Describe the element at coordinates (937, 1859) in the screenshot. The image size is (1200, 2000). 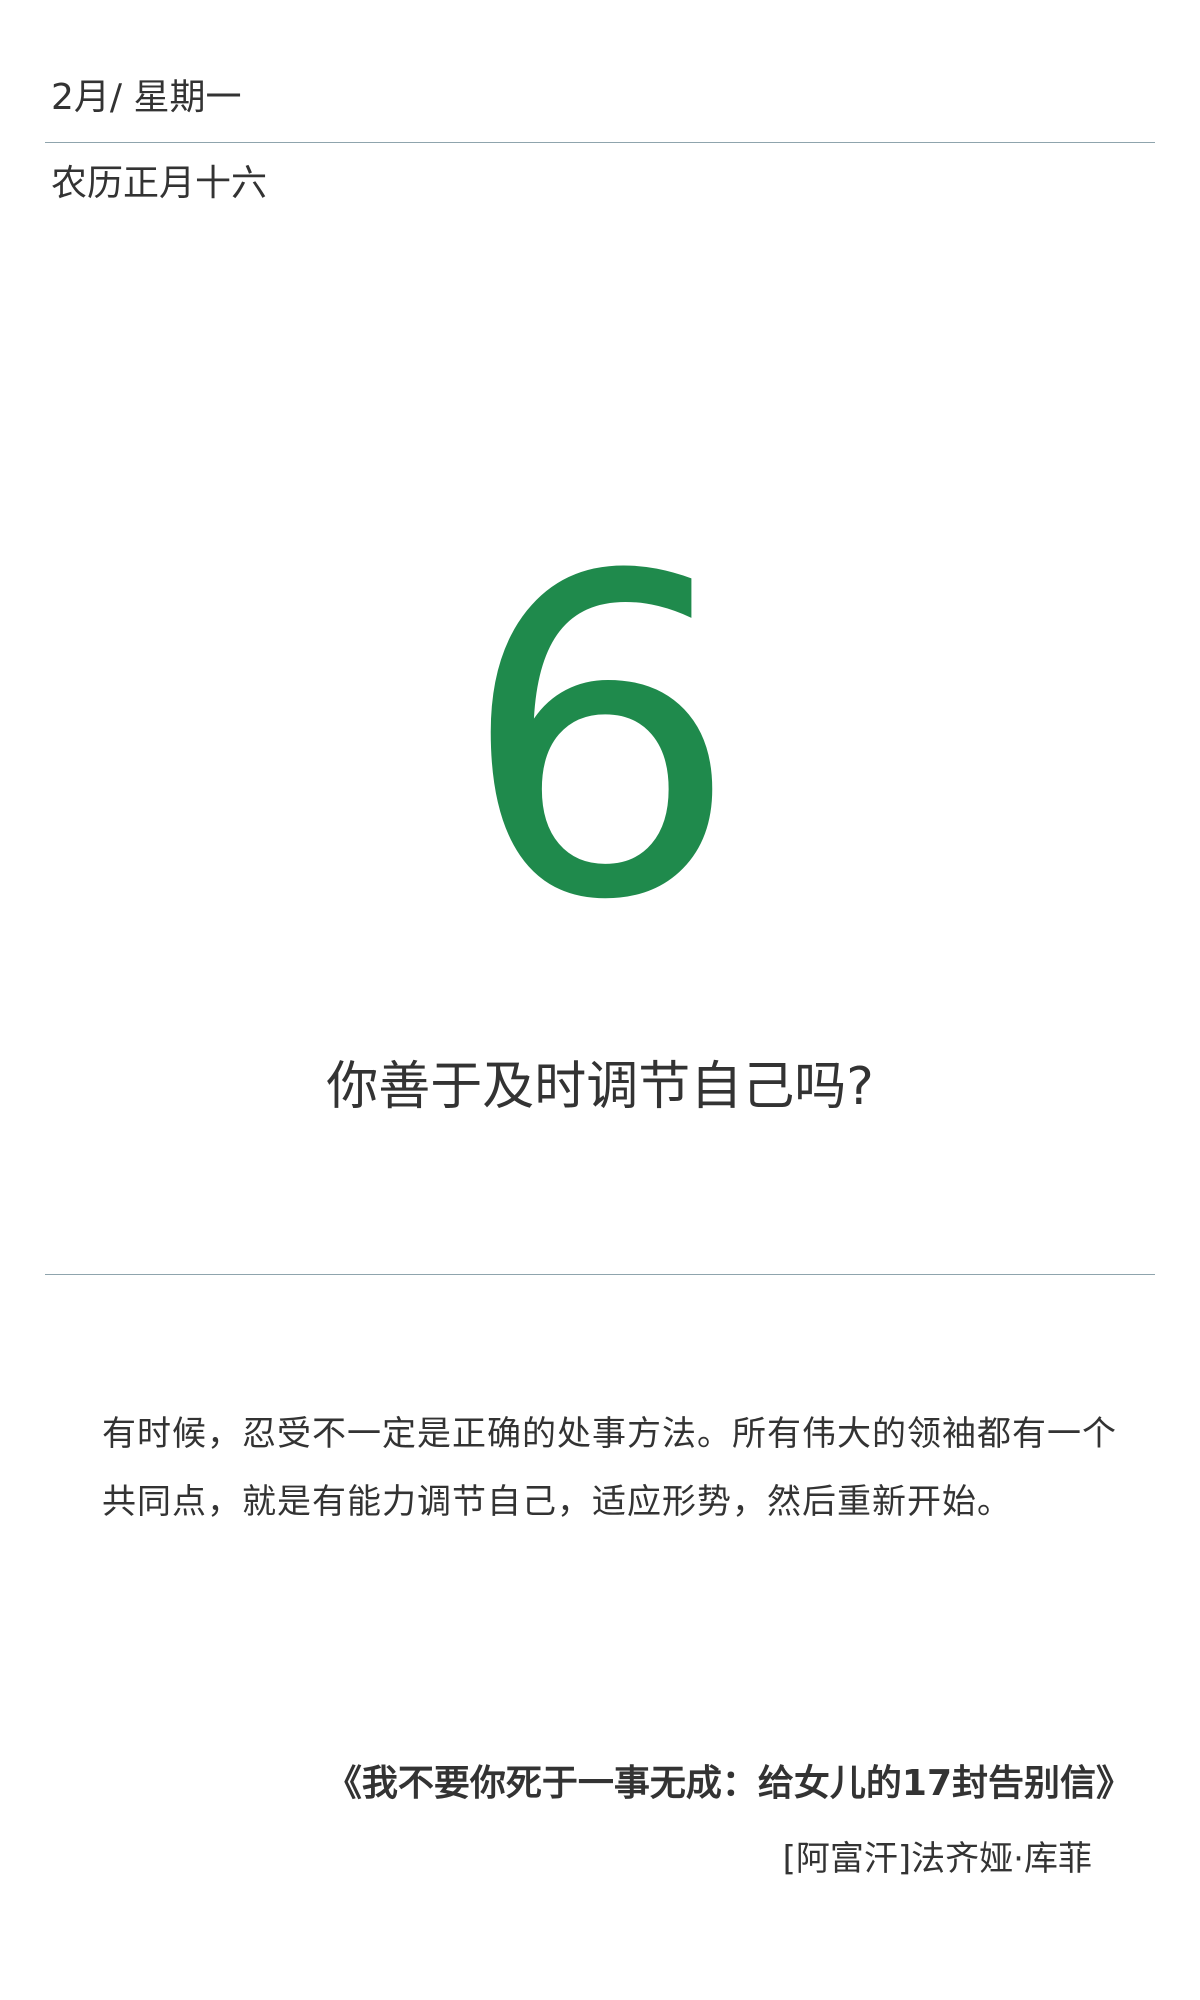
I see `author-name: [阿富汗]法齐娅·库菲` at that location.